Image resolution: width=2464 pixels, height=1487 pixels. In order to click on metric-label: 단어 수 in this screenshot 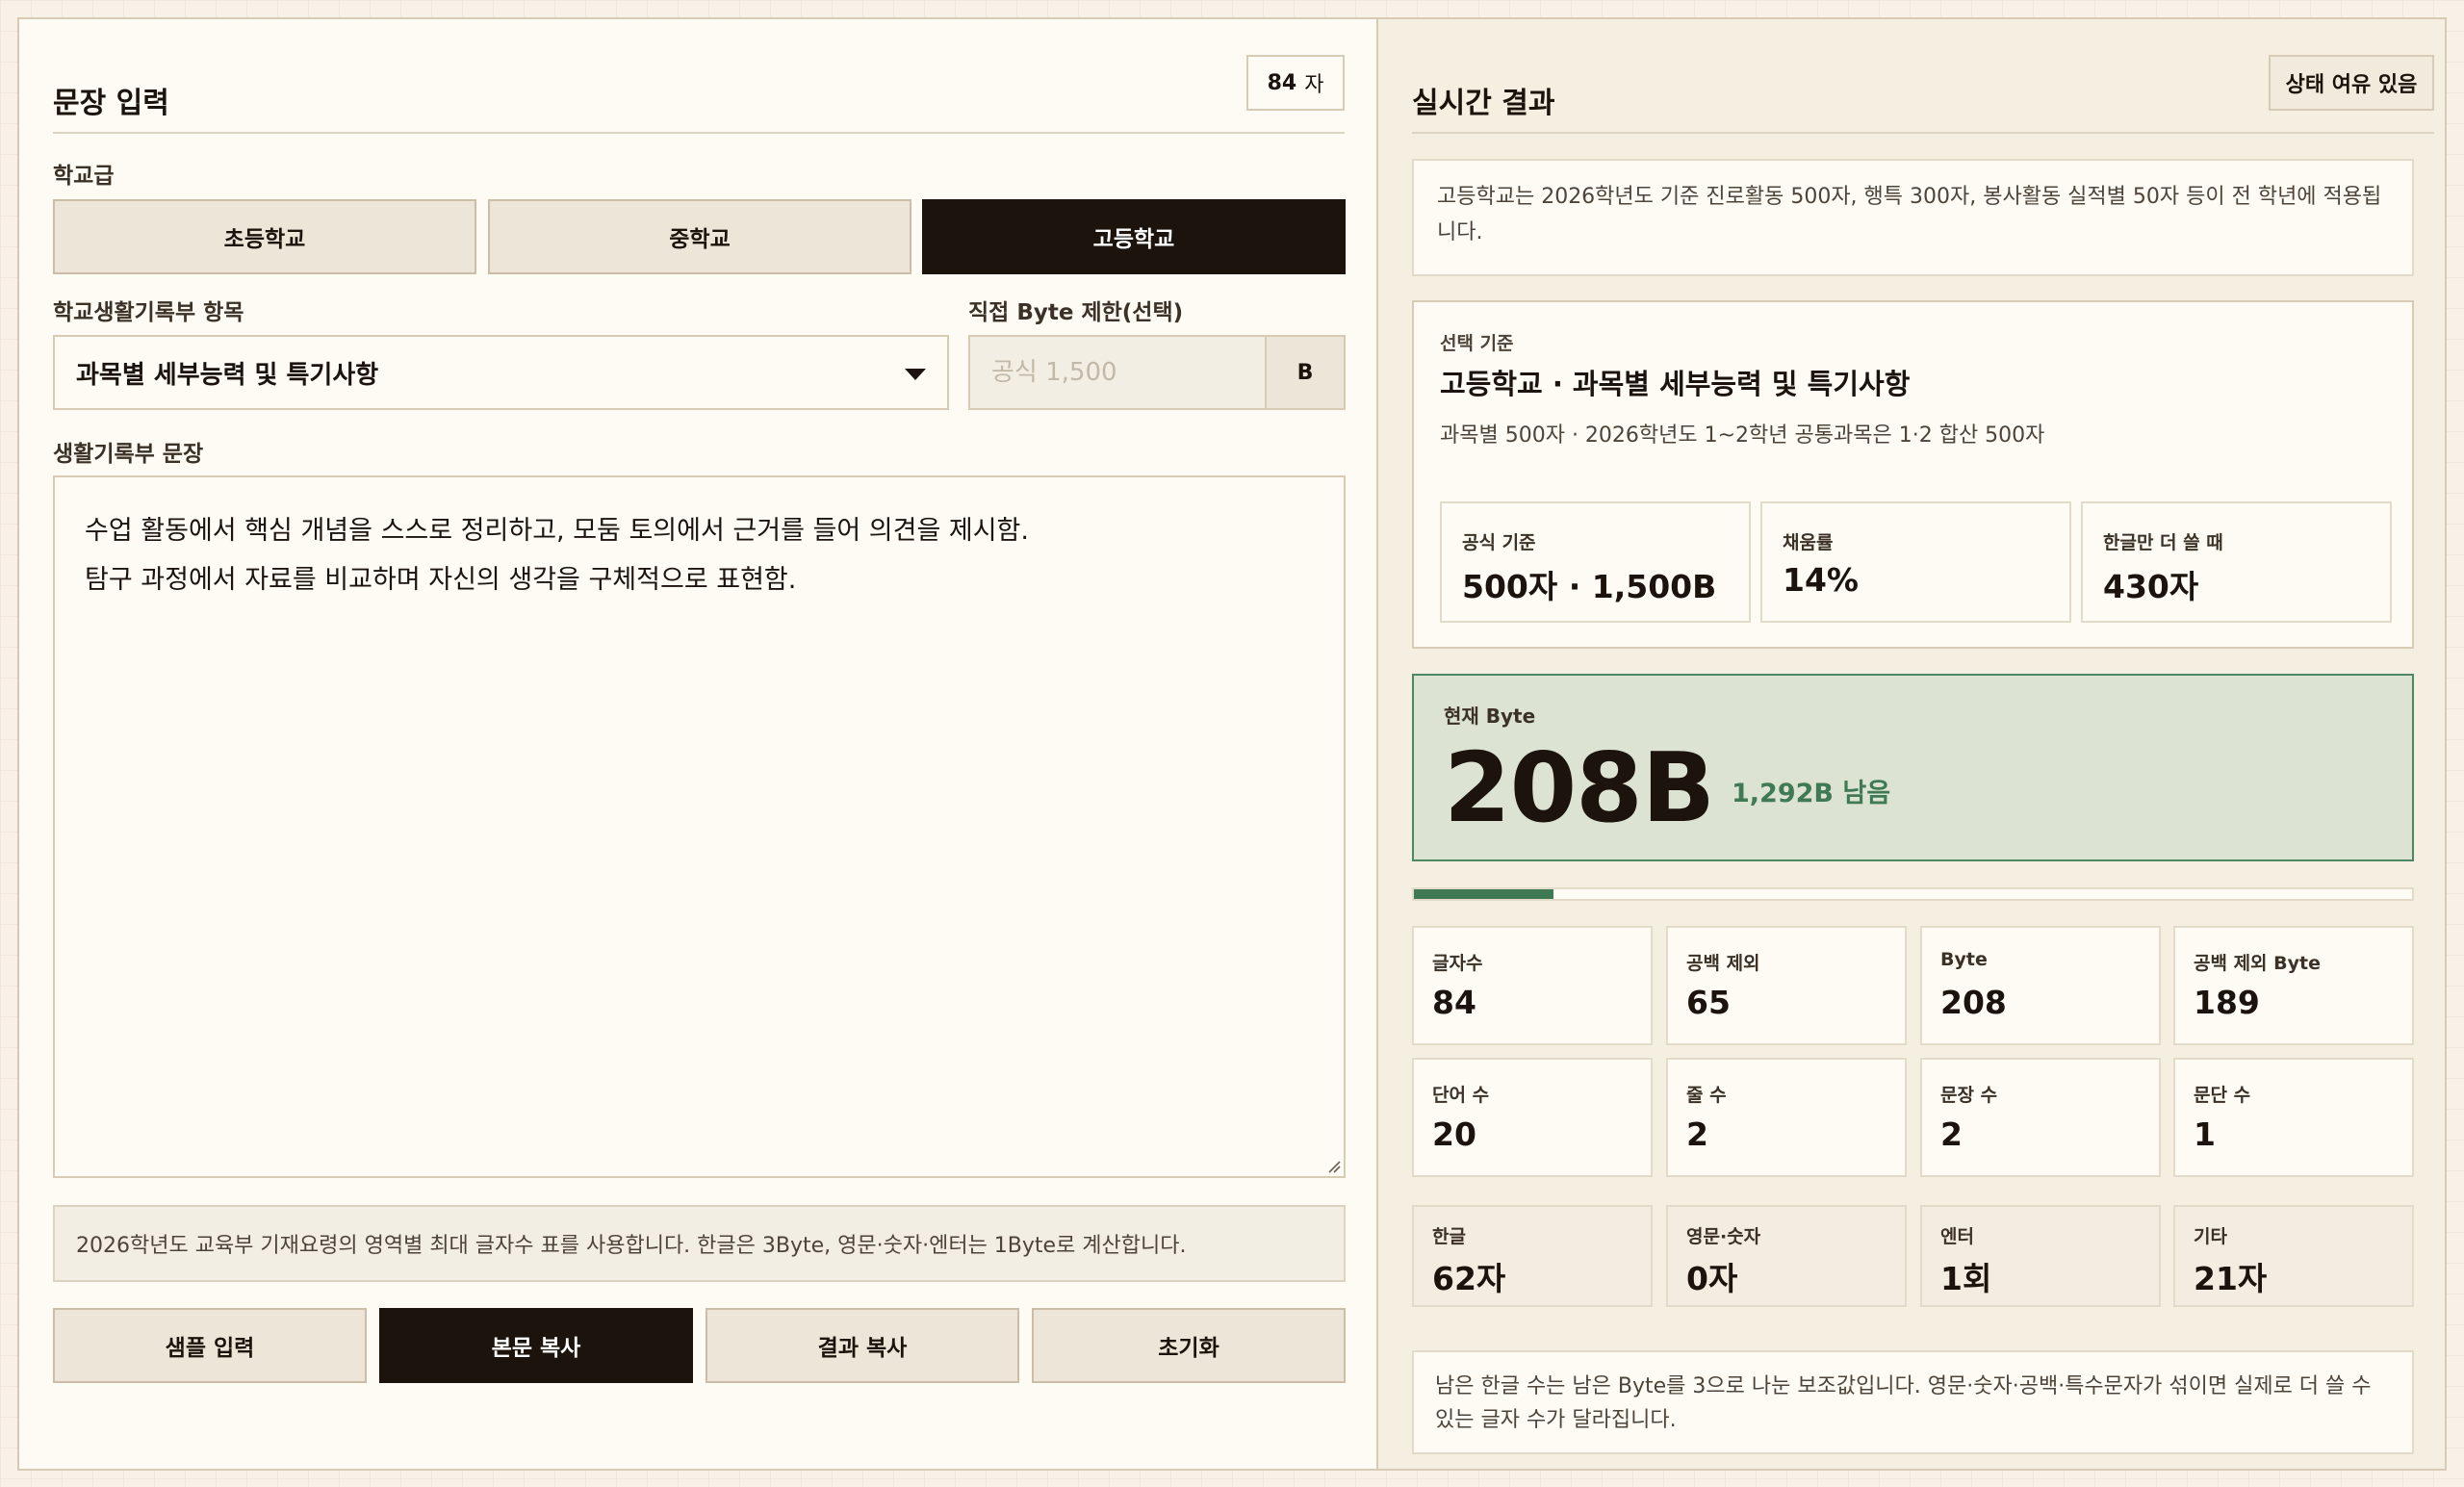, I will do `click(1461, 1095)`.